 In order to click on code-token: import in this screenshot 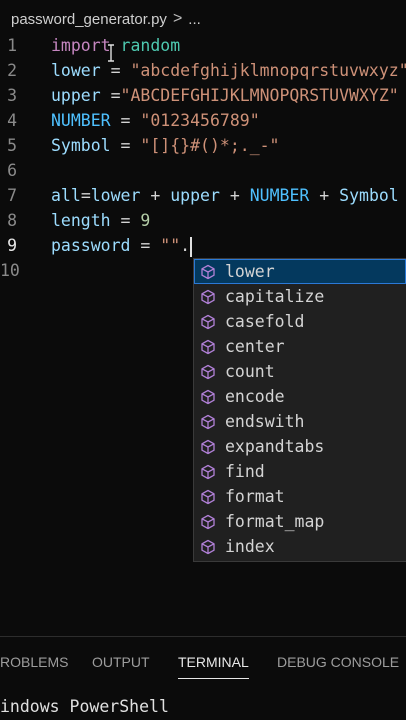, I will do `click(81, 45)`.